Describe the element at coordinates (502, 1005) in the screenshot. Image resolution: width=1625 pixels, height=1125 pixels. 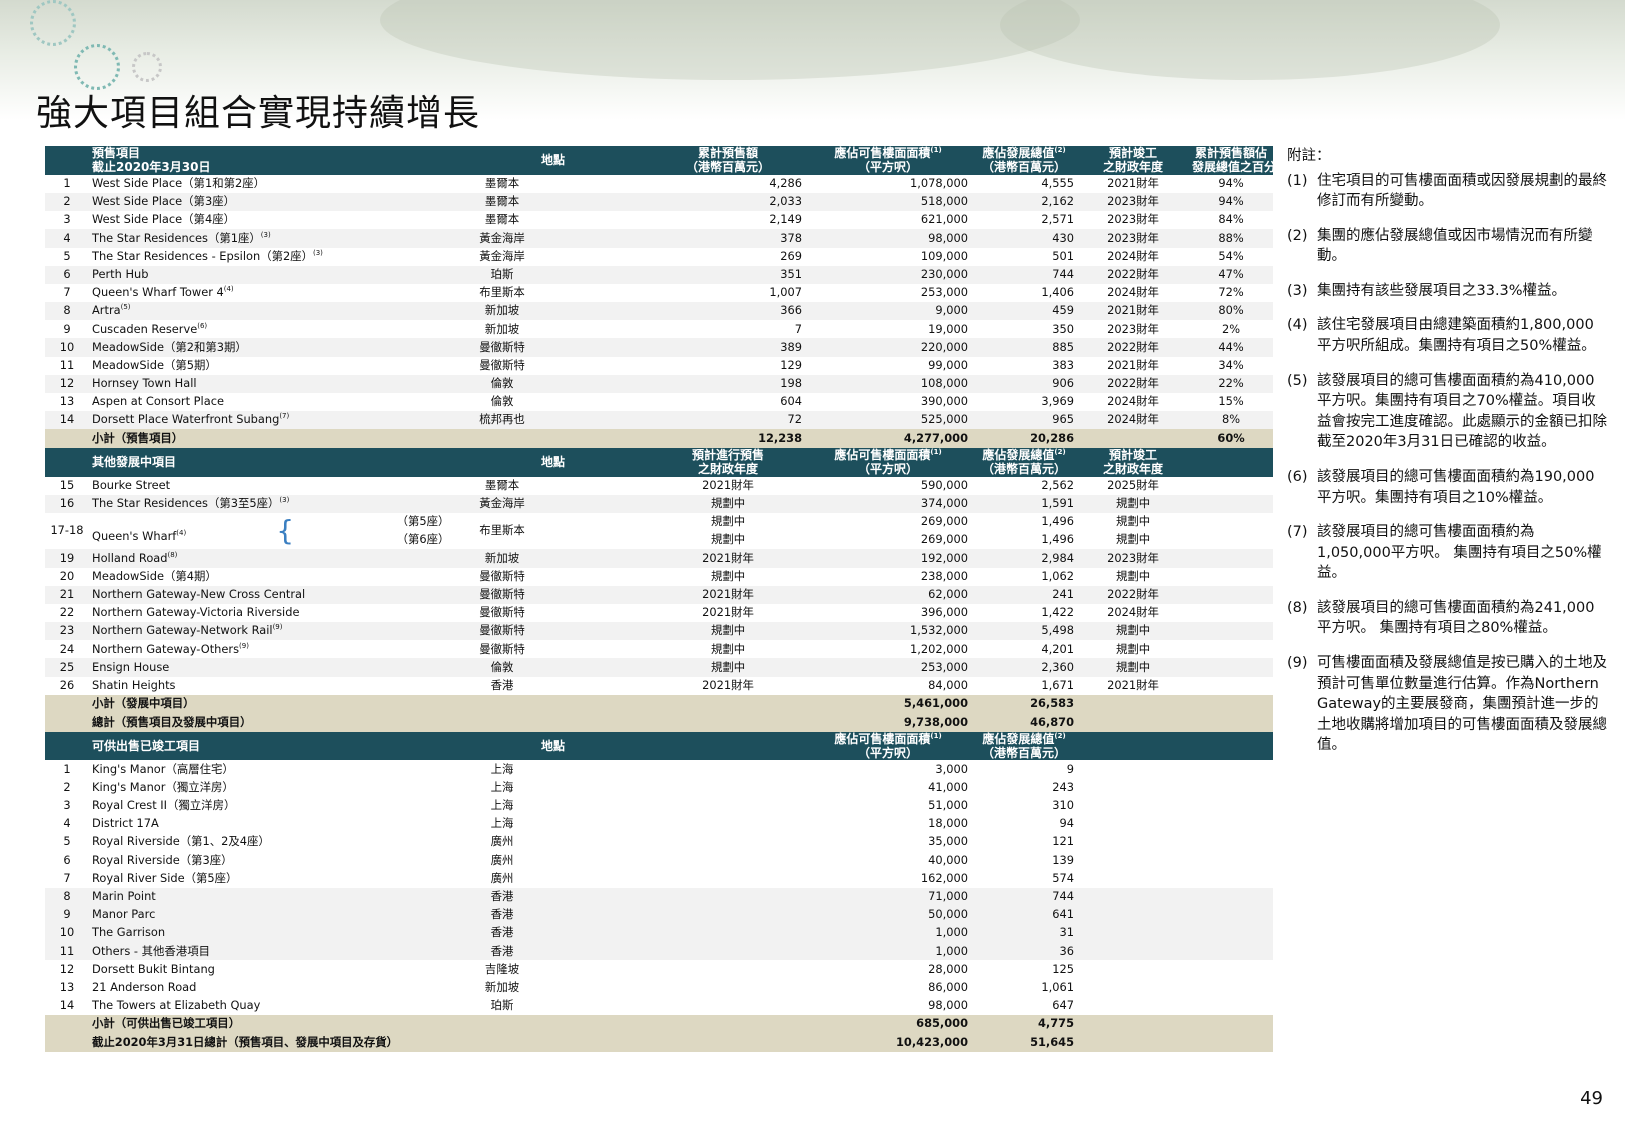
I see `location-cell: 珀斯` at that location.